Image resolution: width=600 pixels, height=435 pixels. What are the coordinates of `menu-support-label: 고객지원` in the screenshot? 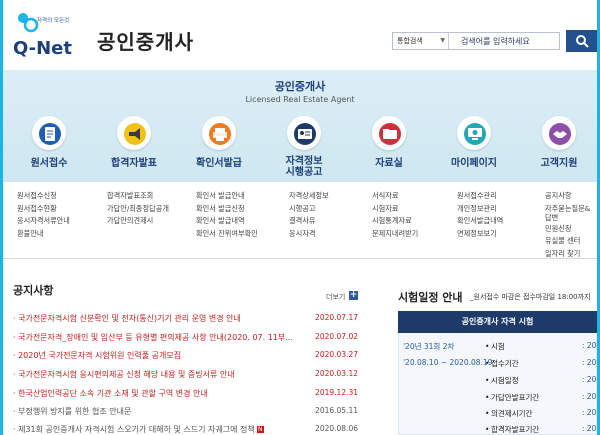 It's located at (559, 163).